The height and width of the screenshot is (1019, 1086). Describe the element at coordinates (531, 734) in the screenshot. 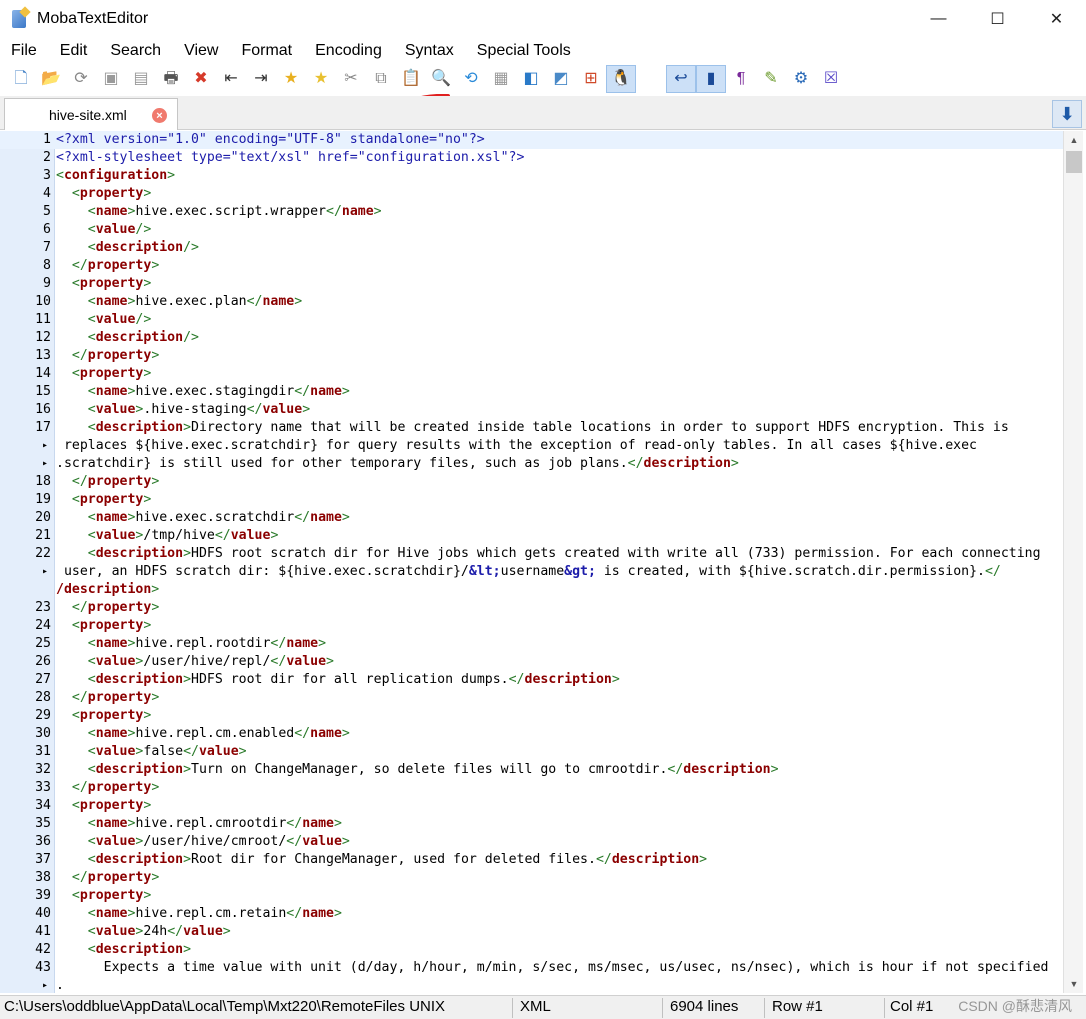

I see `code-line: 30 <name>hive.repl.cm.enabled</name>` at that location.